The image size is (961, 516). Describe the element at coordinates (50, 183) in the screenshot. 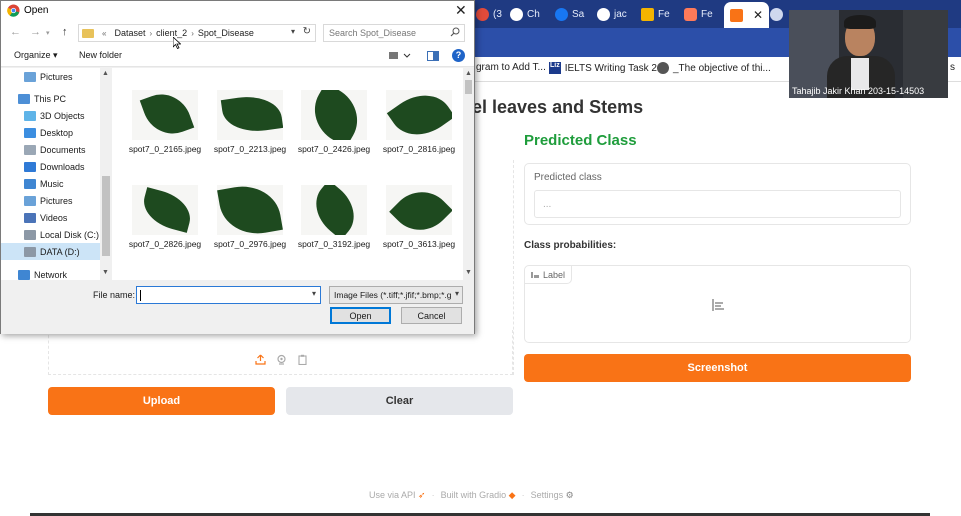

I see `nav-item-music: Music` at that location.